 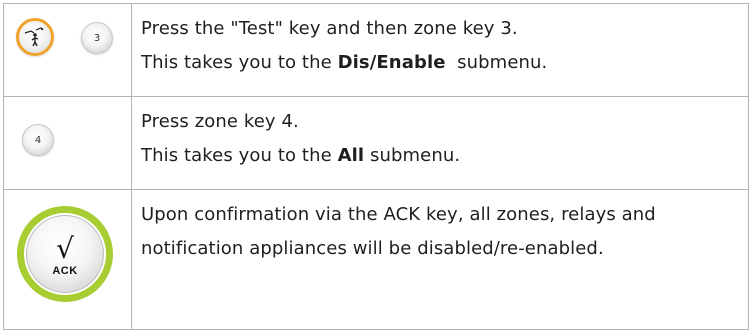 What do you see at coordinates (65, 271) in the screenshot?
I see `ack-key-label: ACK` at bounding box center [65, 271].